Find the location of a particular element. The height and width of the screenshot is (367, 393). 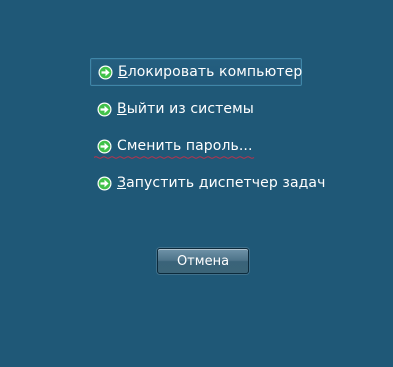

log-off-label: Выйти из системы is located at coordinates (185, 109).